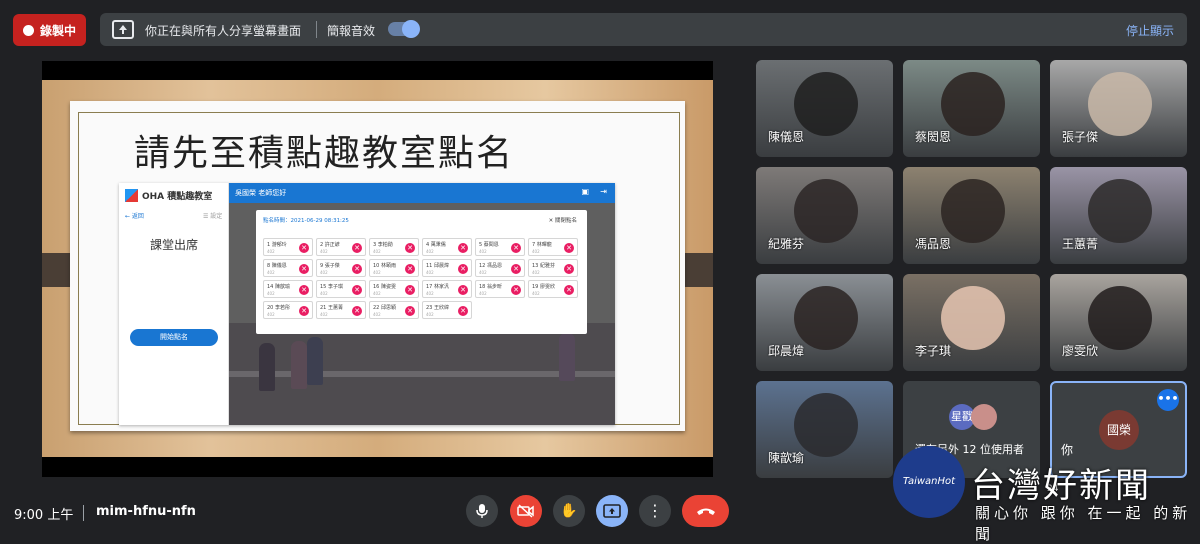 The height and width of the screenshot is (544, 1200). What do you see at coordinates (394, 247) in the screenshot?
I see `student-attendance-cell: 3 李柏勛 402 ✕` at bounding box center [394, 247].